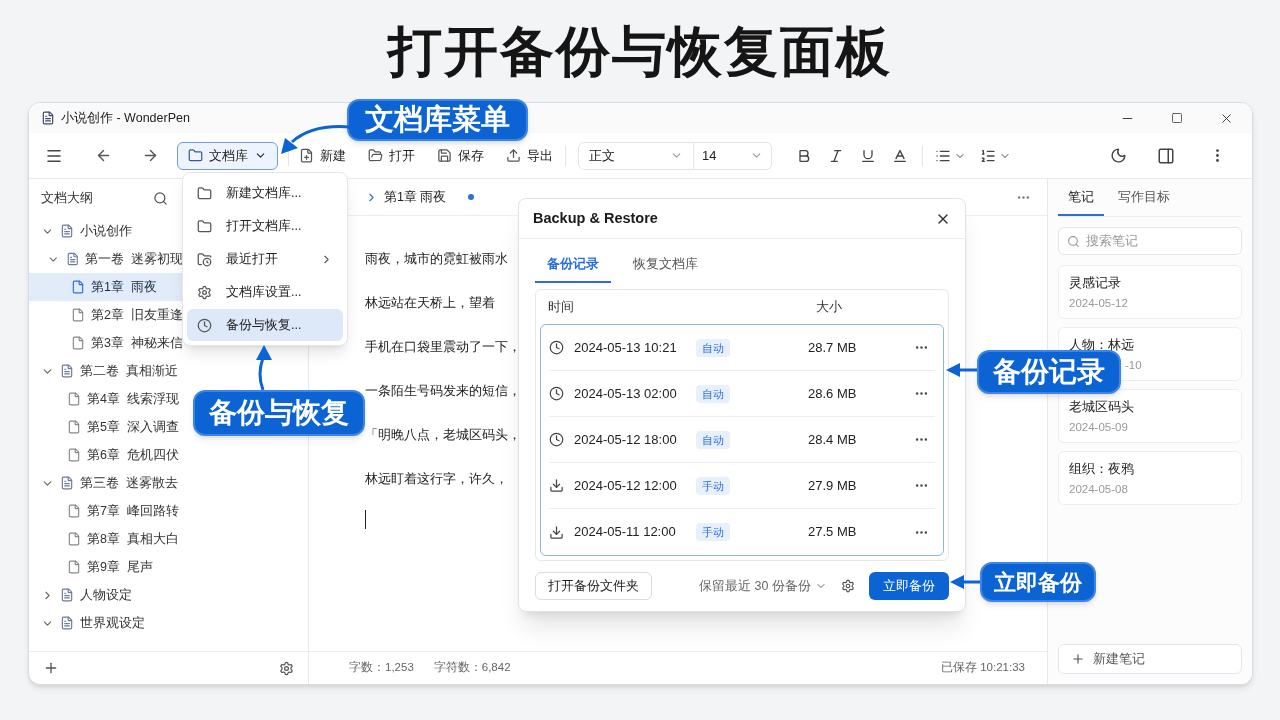  What do you see at coordinates (265, 259) in the screenshot?
I see `menu-item: 最近打开` at bounding box center [265, 259].